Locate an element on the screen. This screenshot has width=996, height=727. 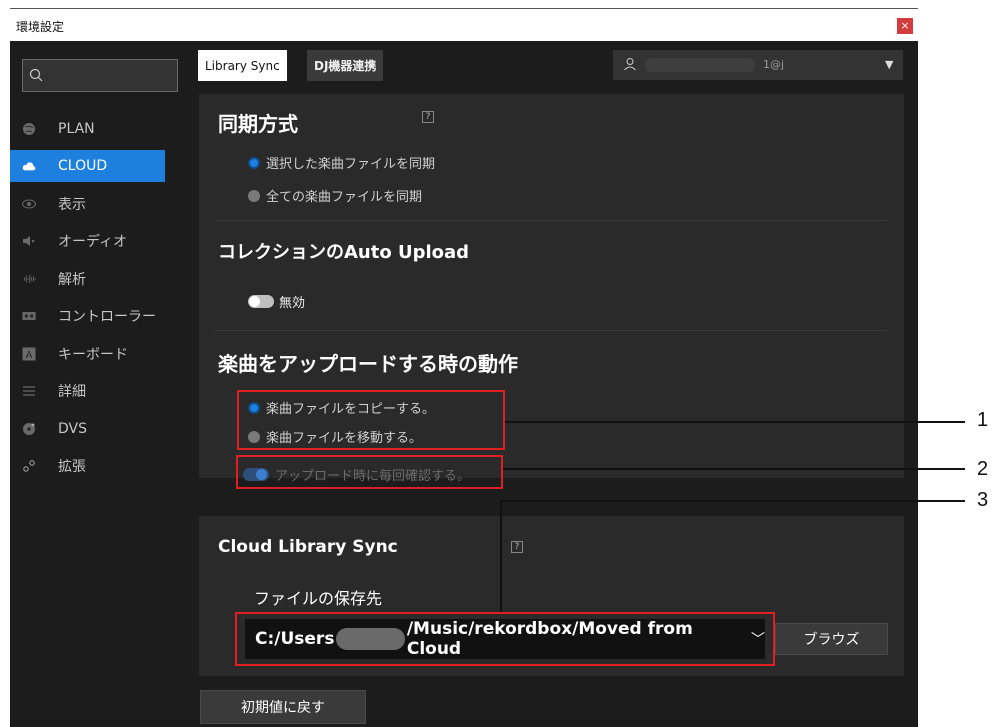
auto-upload-toggle: 無効 is located at coordinates (276, 301).